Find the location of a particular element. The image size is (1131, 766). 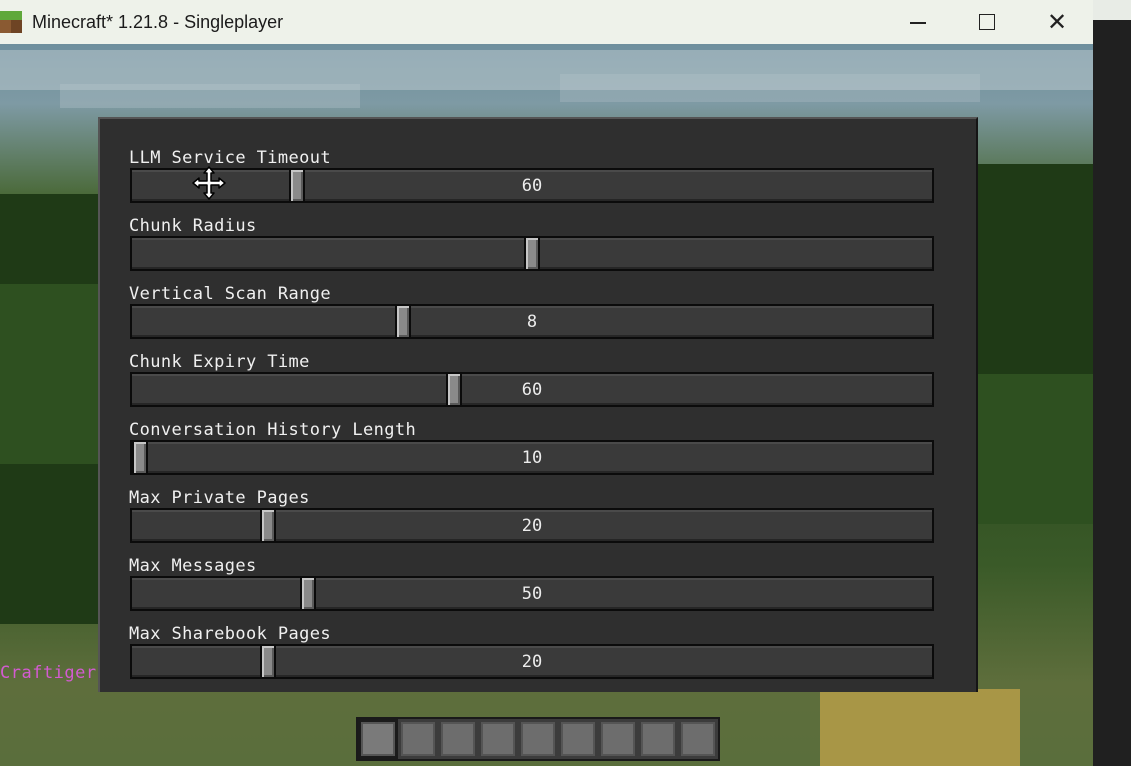

maximize-icon is located at coordinates (987, 22).